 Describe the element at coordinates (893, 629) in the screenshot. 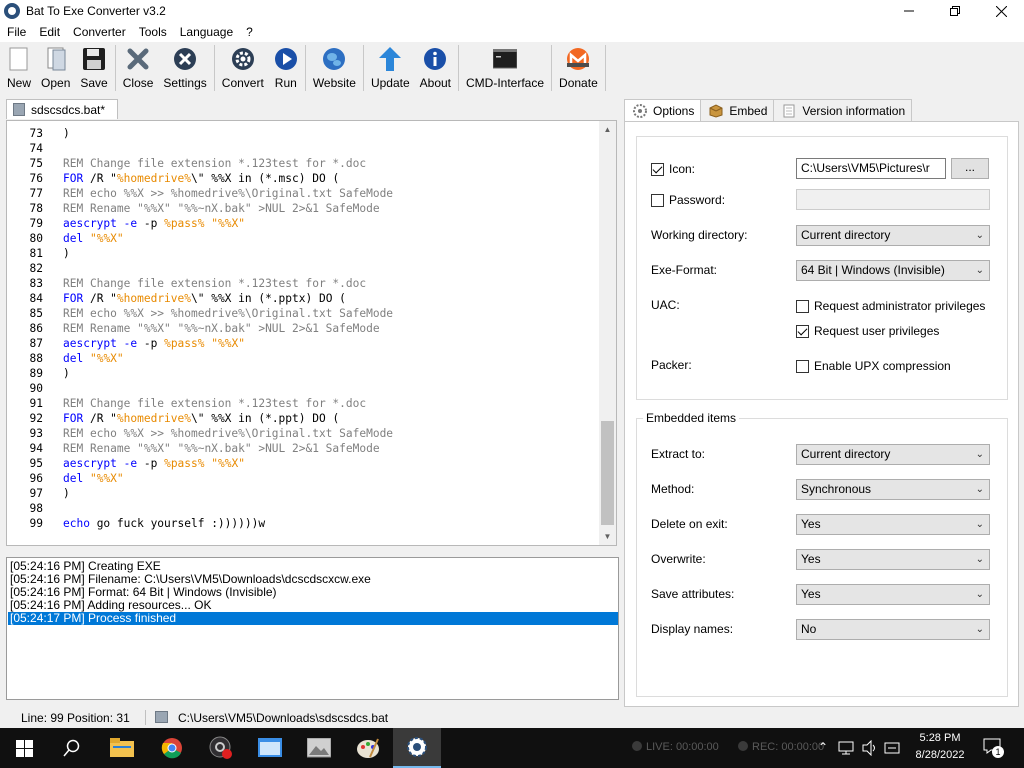

I see `display-names-select: No ⌄` at that location.